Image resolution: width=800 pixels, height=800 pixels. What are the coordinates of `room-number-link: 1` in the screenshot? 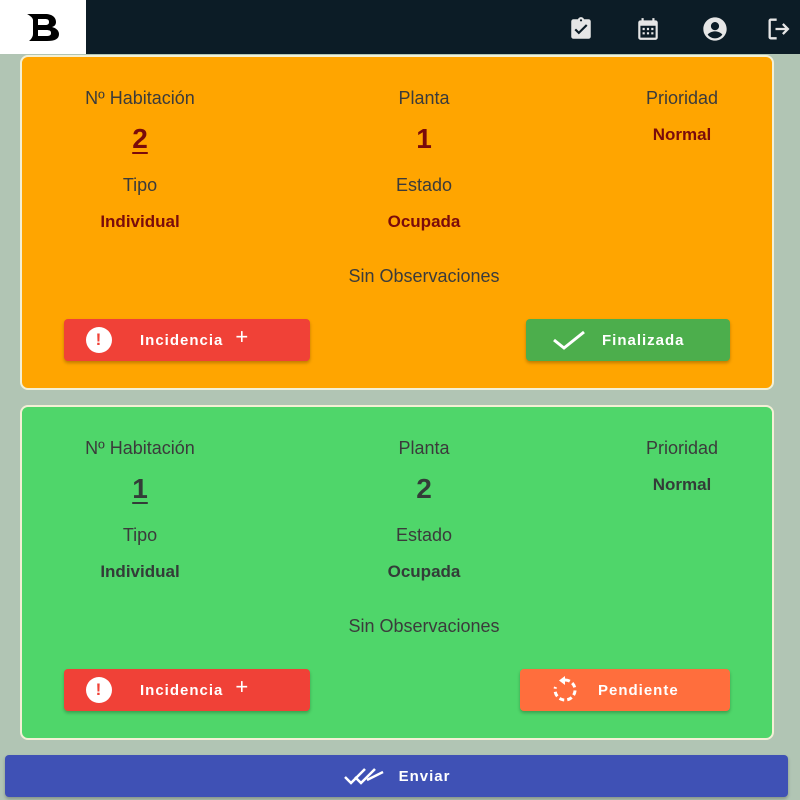 It's located at (140, 489).